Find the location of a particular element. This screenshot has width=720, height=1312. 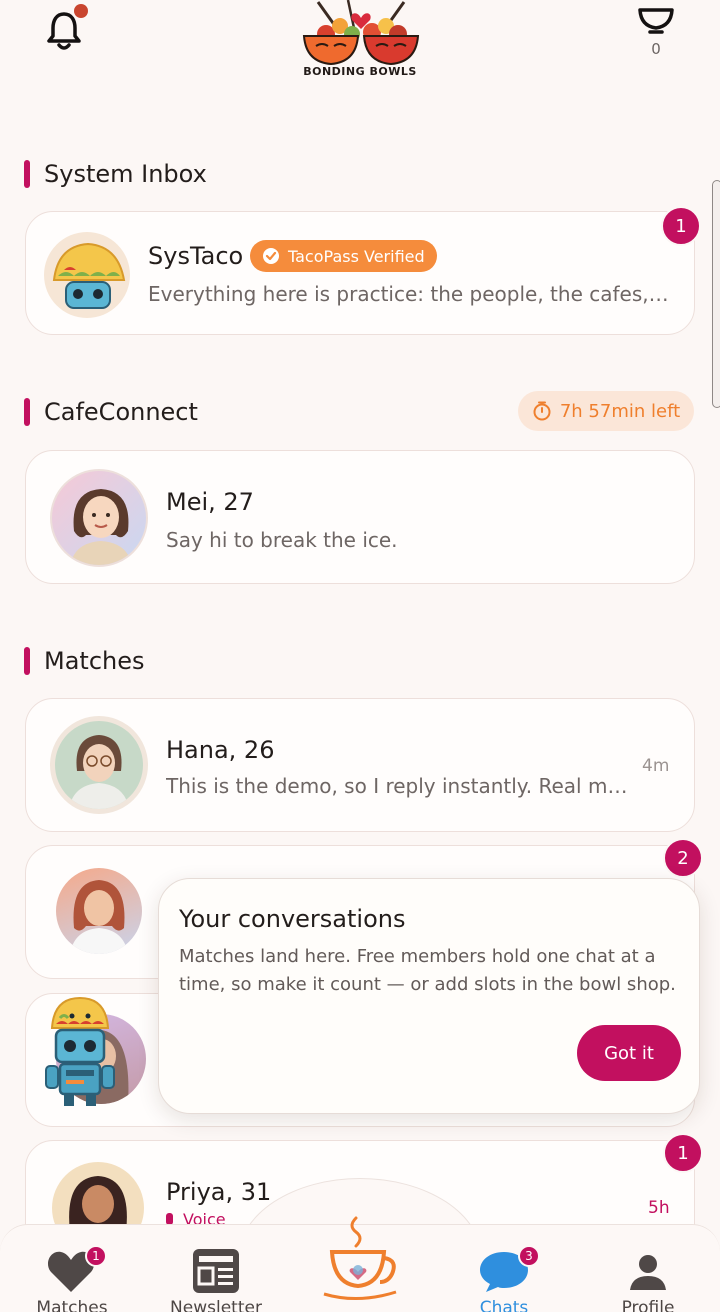

tooltip-title: Your conversations is located at coordinates (292, 919).